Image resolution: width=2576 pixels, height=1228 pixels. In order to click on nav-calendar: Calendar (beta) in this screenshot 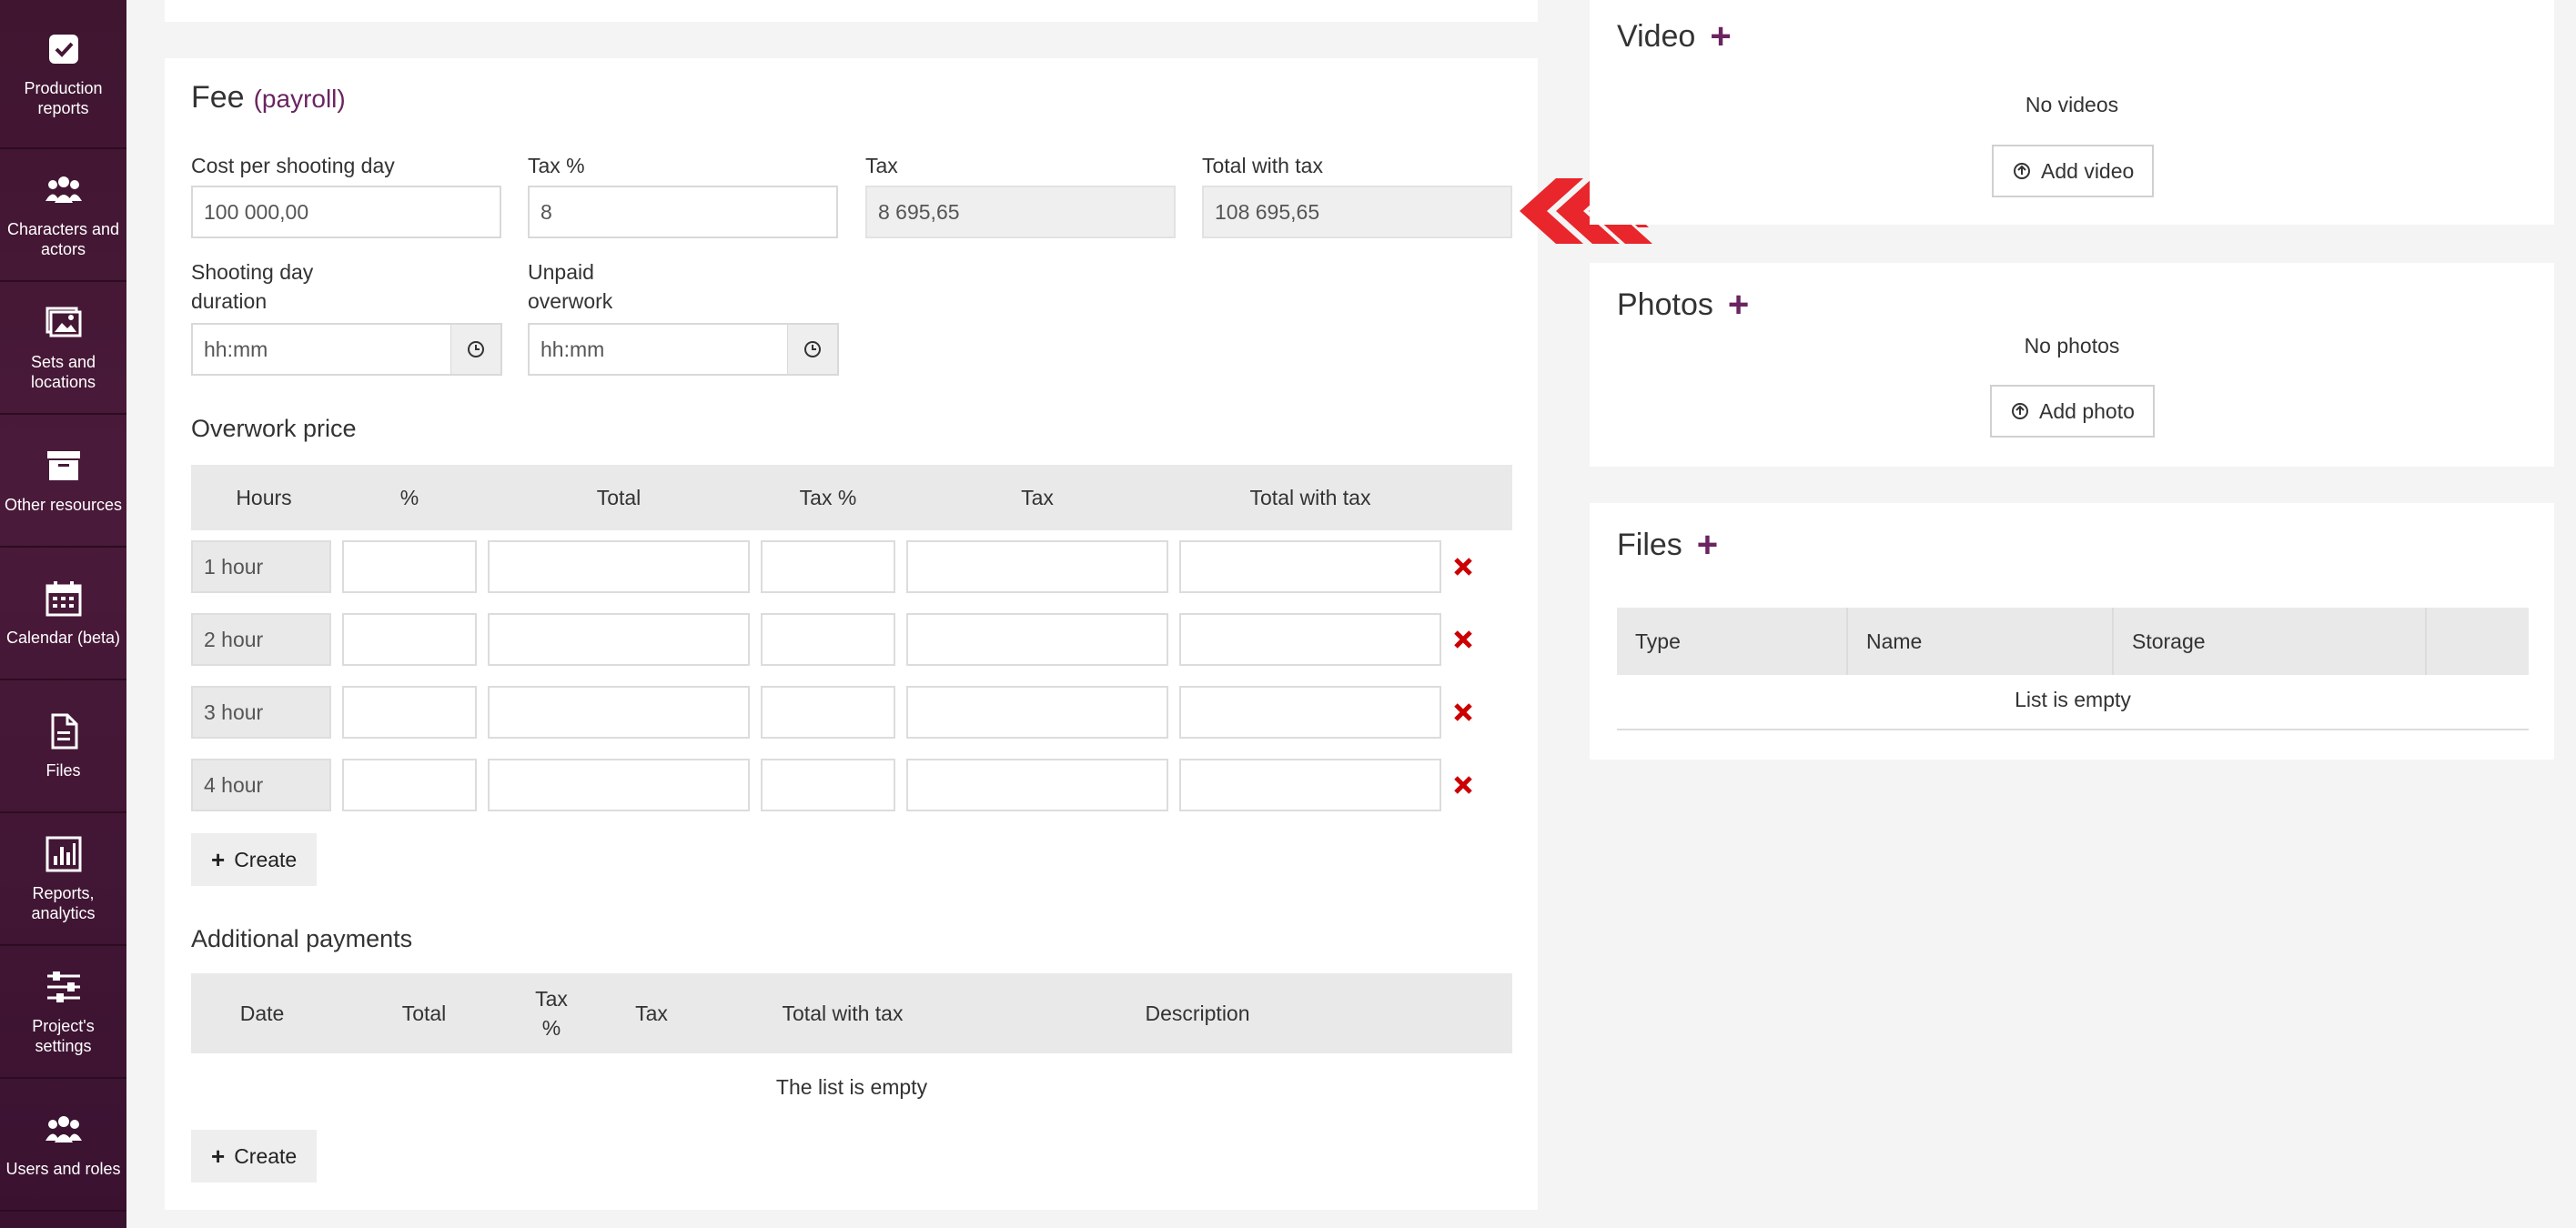, I will do `click(63, 614)`.